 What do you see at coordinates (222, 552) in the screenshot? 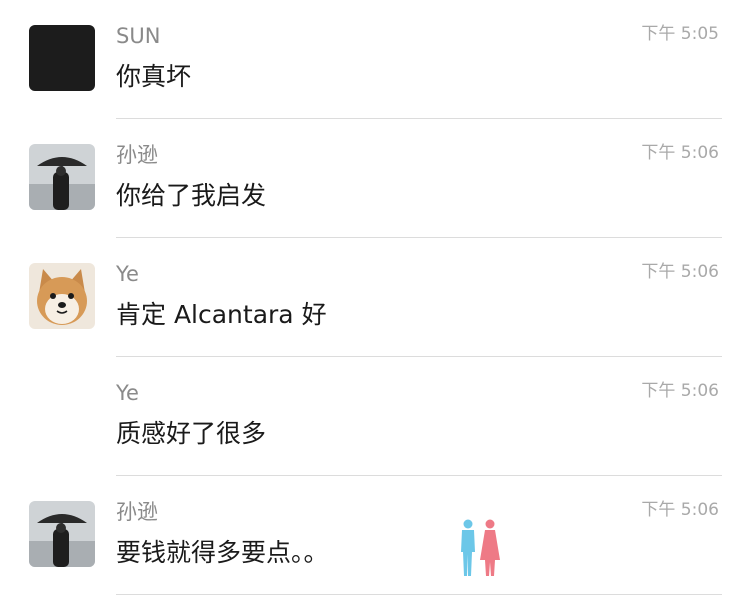
I see `message-text: 要钱就得多要点。。` at bounding box center [222, 552].